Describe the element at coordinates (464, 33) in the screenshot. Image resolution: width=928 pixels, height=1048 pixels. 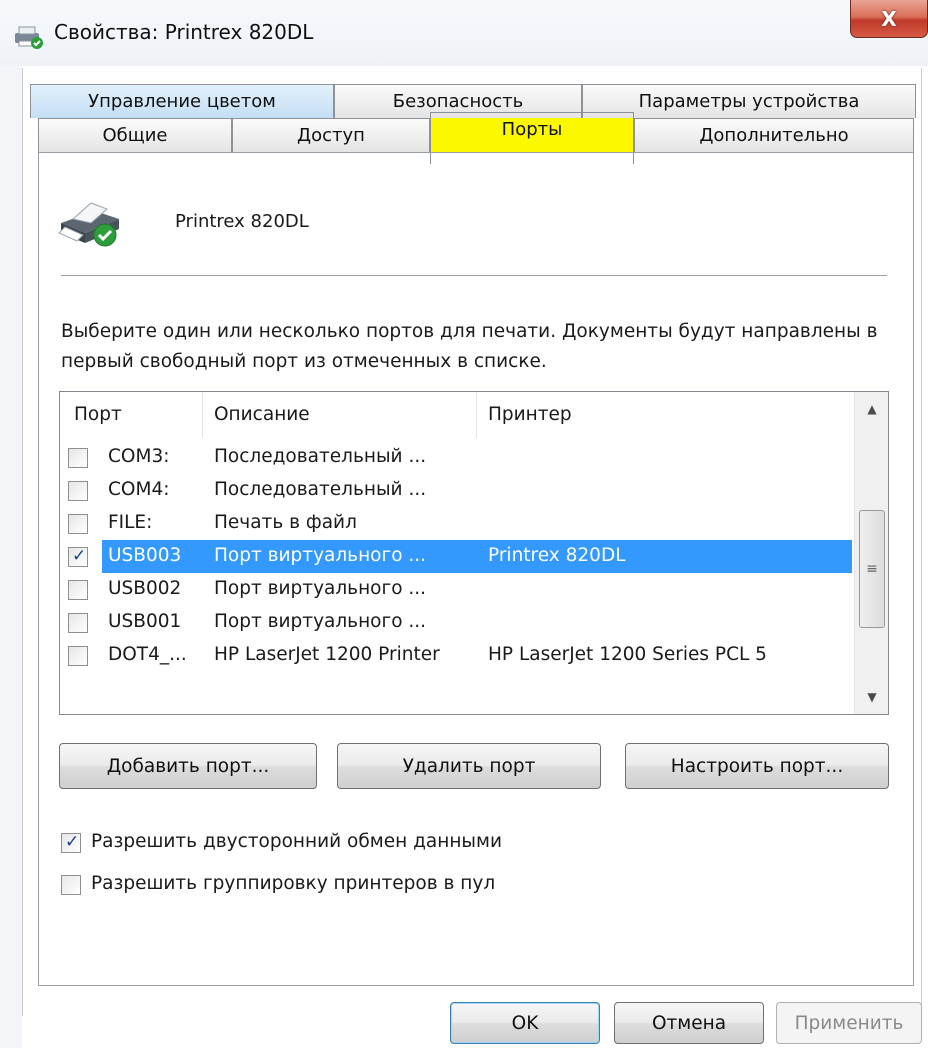
I see `title-bar: Свойства: Printrex 820DL X` at that location.